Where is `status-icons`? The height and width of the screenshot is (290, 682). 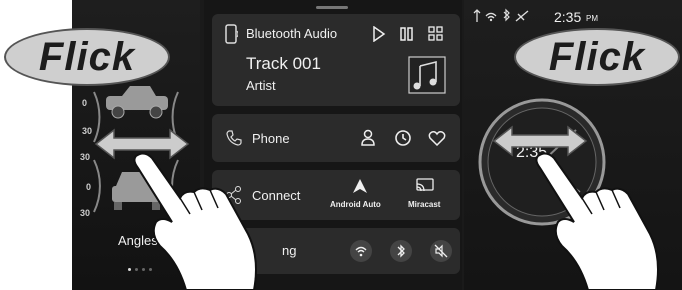 status-icons is located at coordinates (501, 15).